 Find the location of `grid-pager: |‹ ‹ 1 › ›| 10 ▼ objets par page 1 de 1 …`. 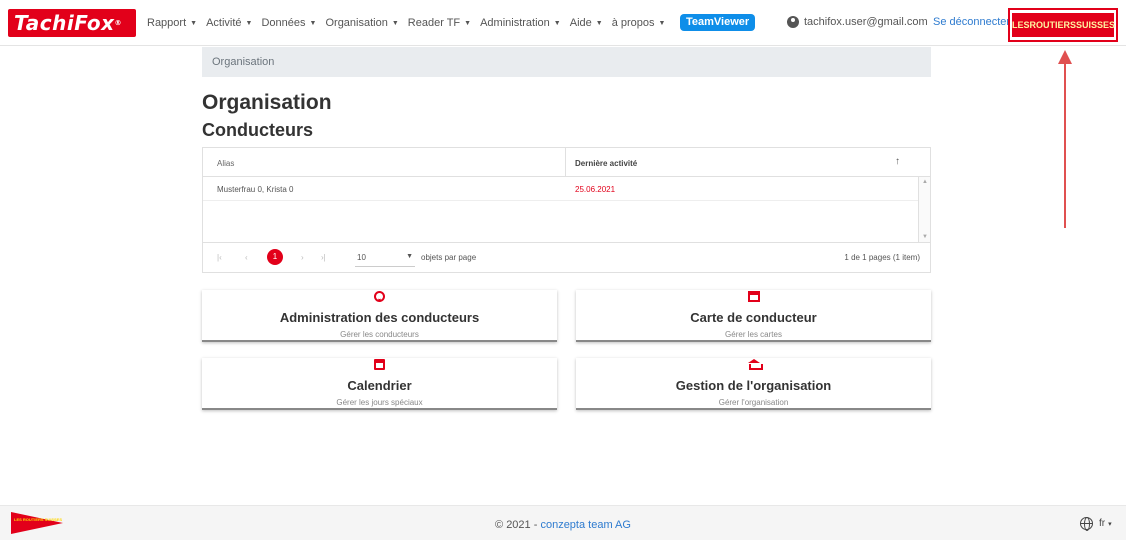

grid-pager: |‹ ‹ 1 › ›| 10 ▼ objets par page 1 de 1 … is located at coordinates (566, 257).